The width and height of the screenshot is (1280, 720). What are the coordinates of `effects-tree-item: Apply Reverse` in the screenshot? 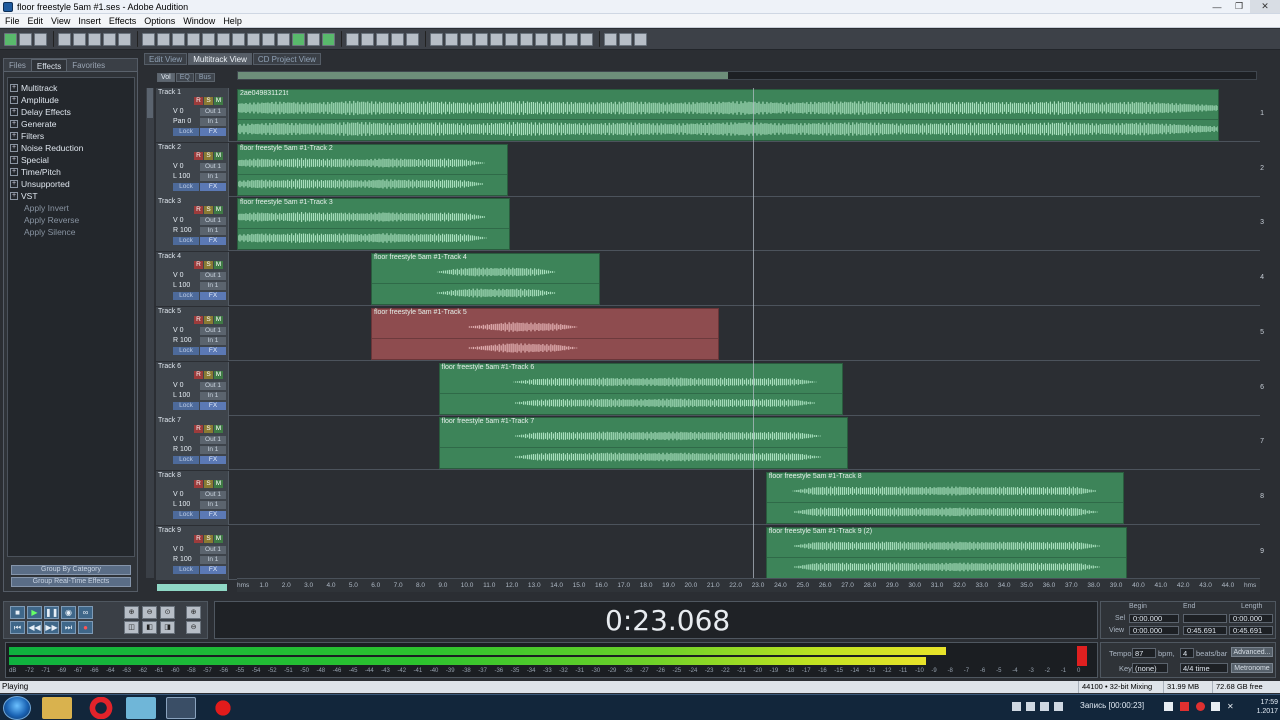 It's located at (71, 220).